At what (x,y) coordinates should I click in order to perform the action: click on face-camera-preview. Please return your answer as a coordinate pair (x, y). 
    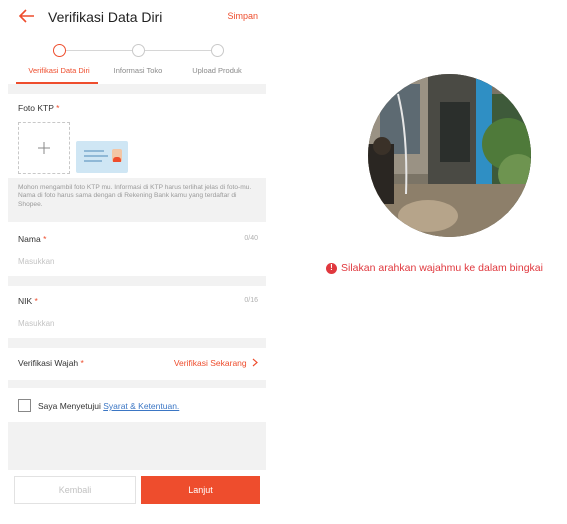
    Looking at the image, I should click on (449, 155).